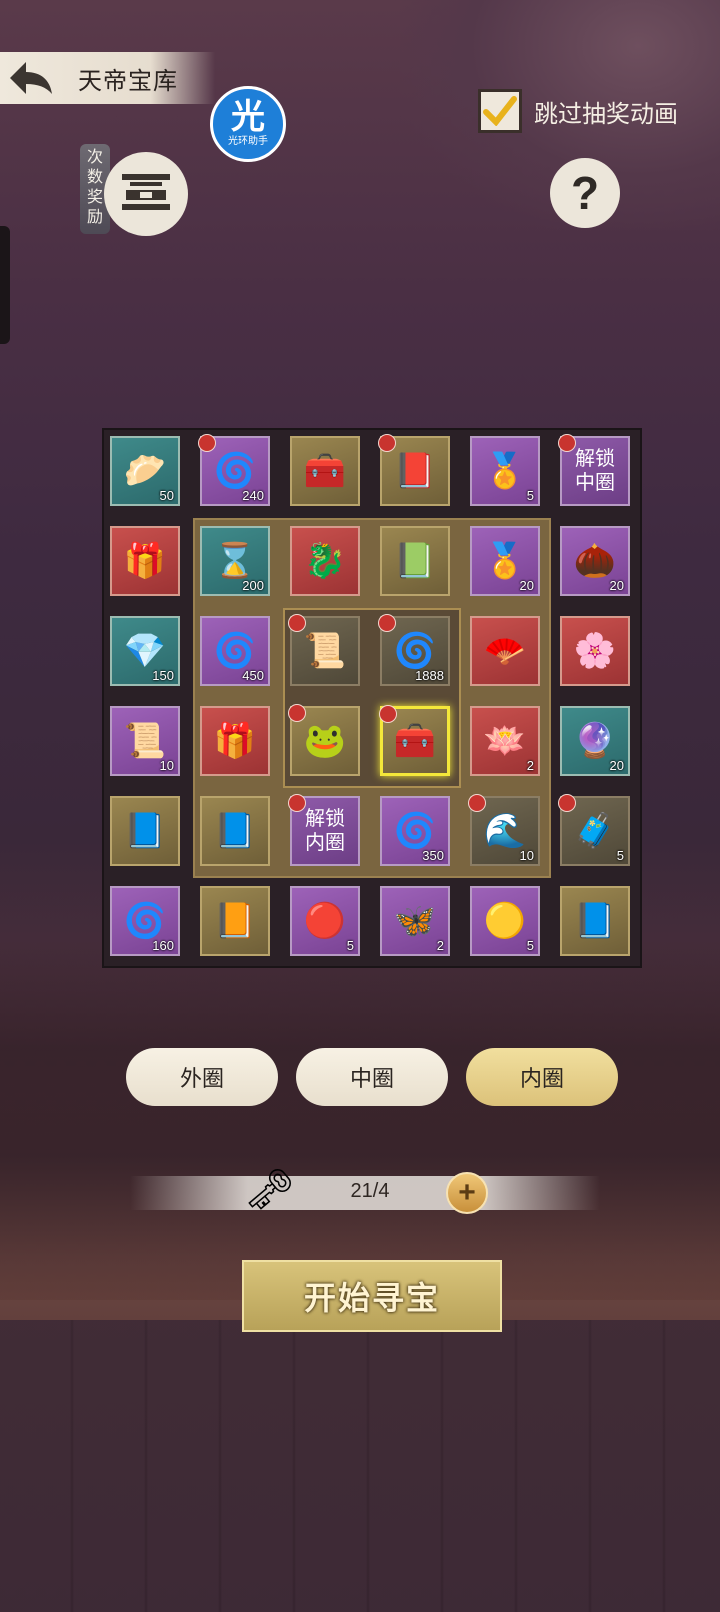  I want to click on unlock-ring-cell: 解锁 内圈, so click(324, 830).